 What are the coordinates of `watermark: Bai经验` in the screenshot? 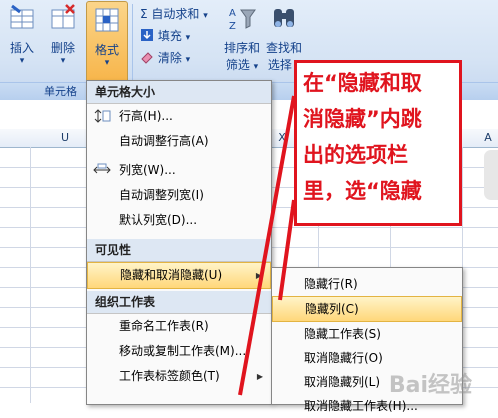 It's located at (430, 385).